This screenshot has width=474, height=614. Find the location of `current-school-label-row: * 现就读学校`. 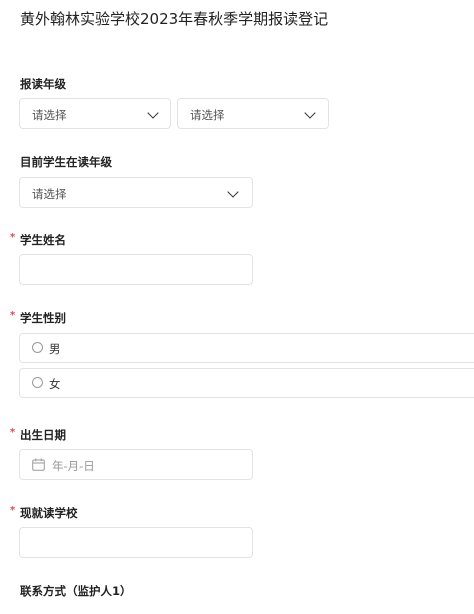

current-school-label-row: * 现就读学校 is located at coordinates (44, 513).